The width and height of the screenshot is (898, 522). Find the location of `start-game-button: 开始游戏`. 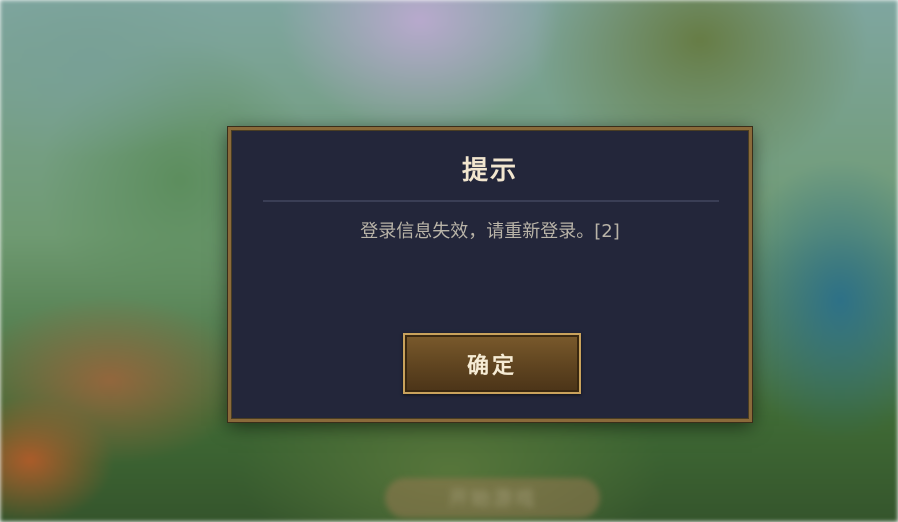

start-game-button: 开始游戏 is located at coordinates (492, 498).